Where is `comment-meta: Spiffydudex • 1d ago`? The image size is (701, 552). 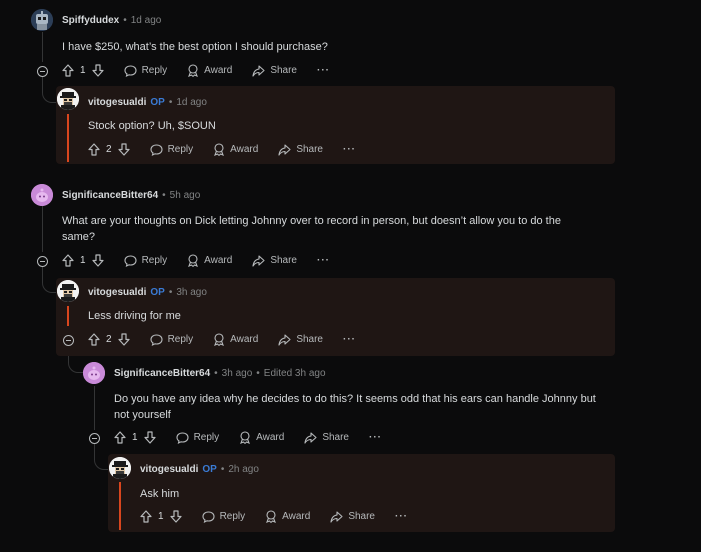
comment-meta: Spiffydudex • 1d ago is located at coordinates (111, 20).